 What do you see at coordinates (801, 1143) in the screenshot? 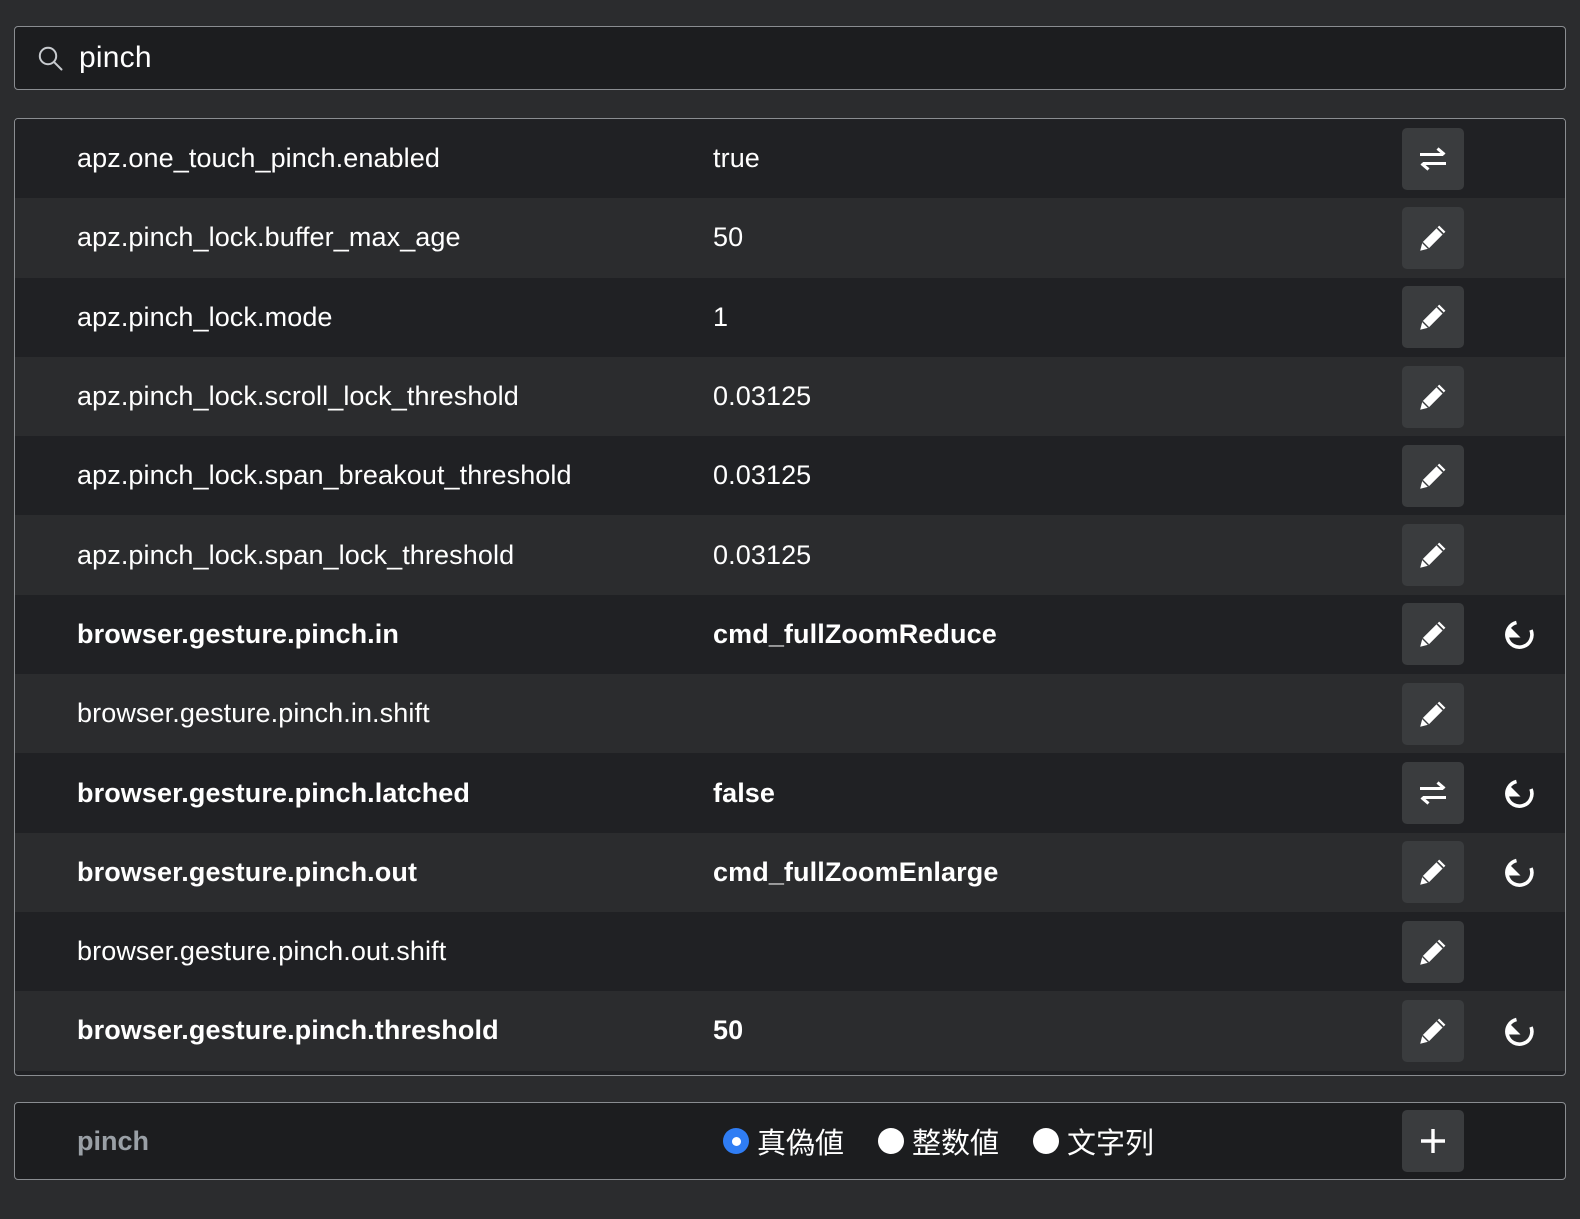
I see `radio-label: 真偽値` at bounding box center [801, 1143].